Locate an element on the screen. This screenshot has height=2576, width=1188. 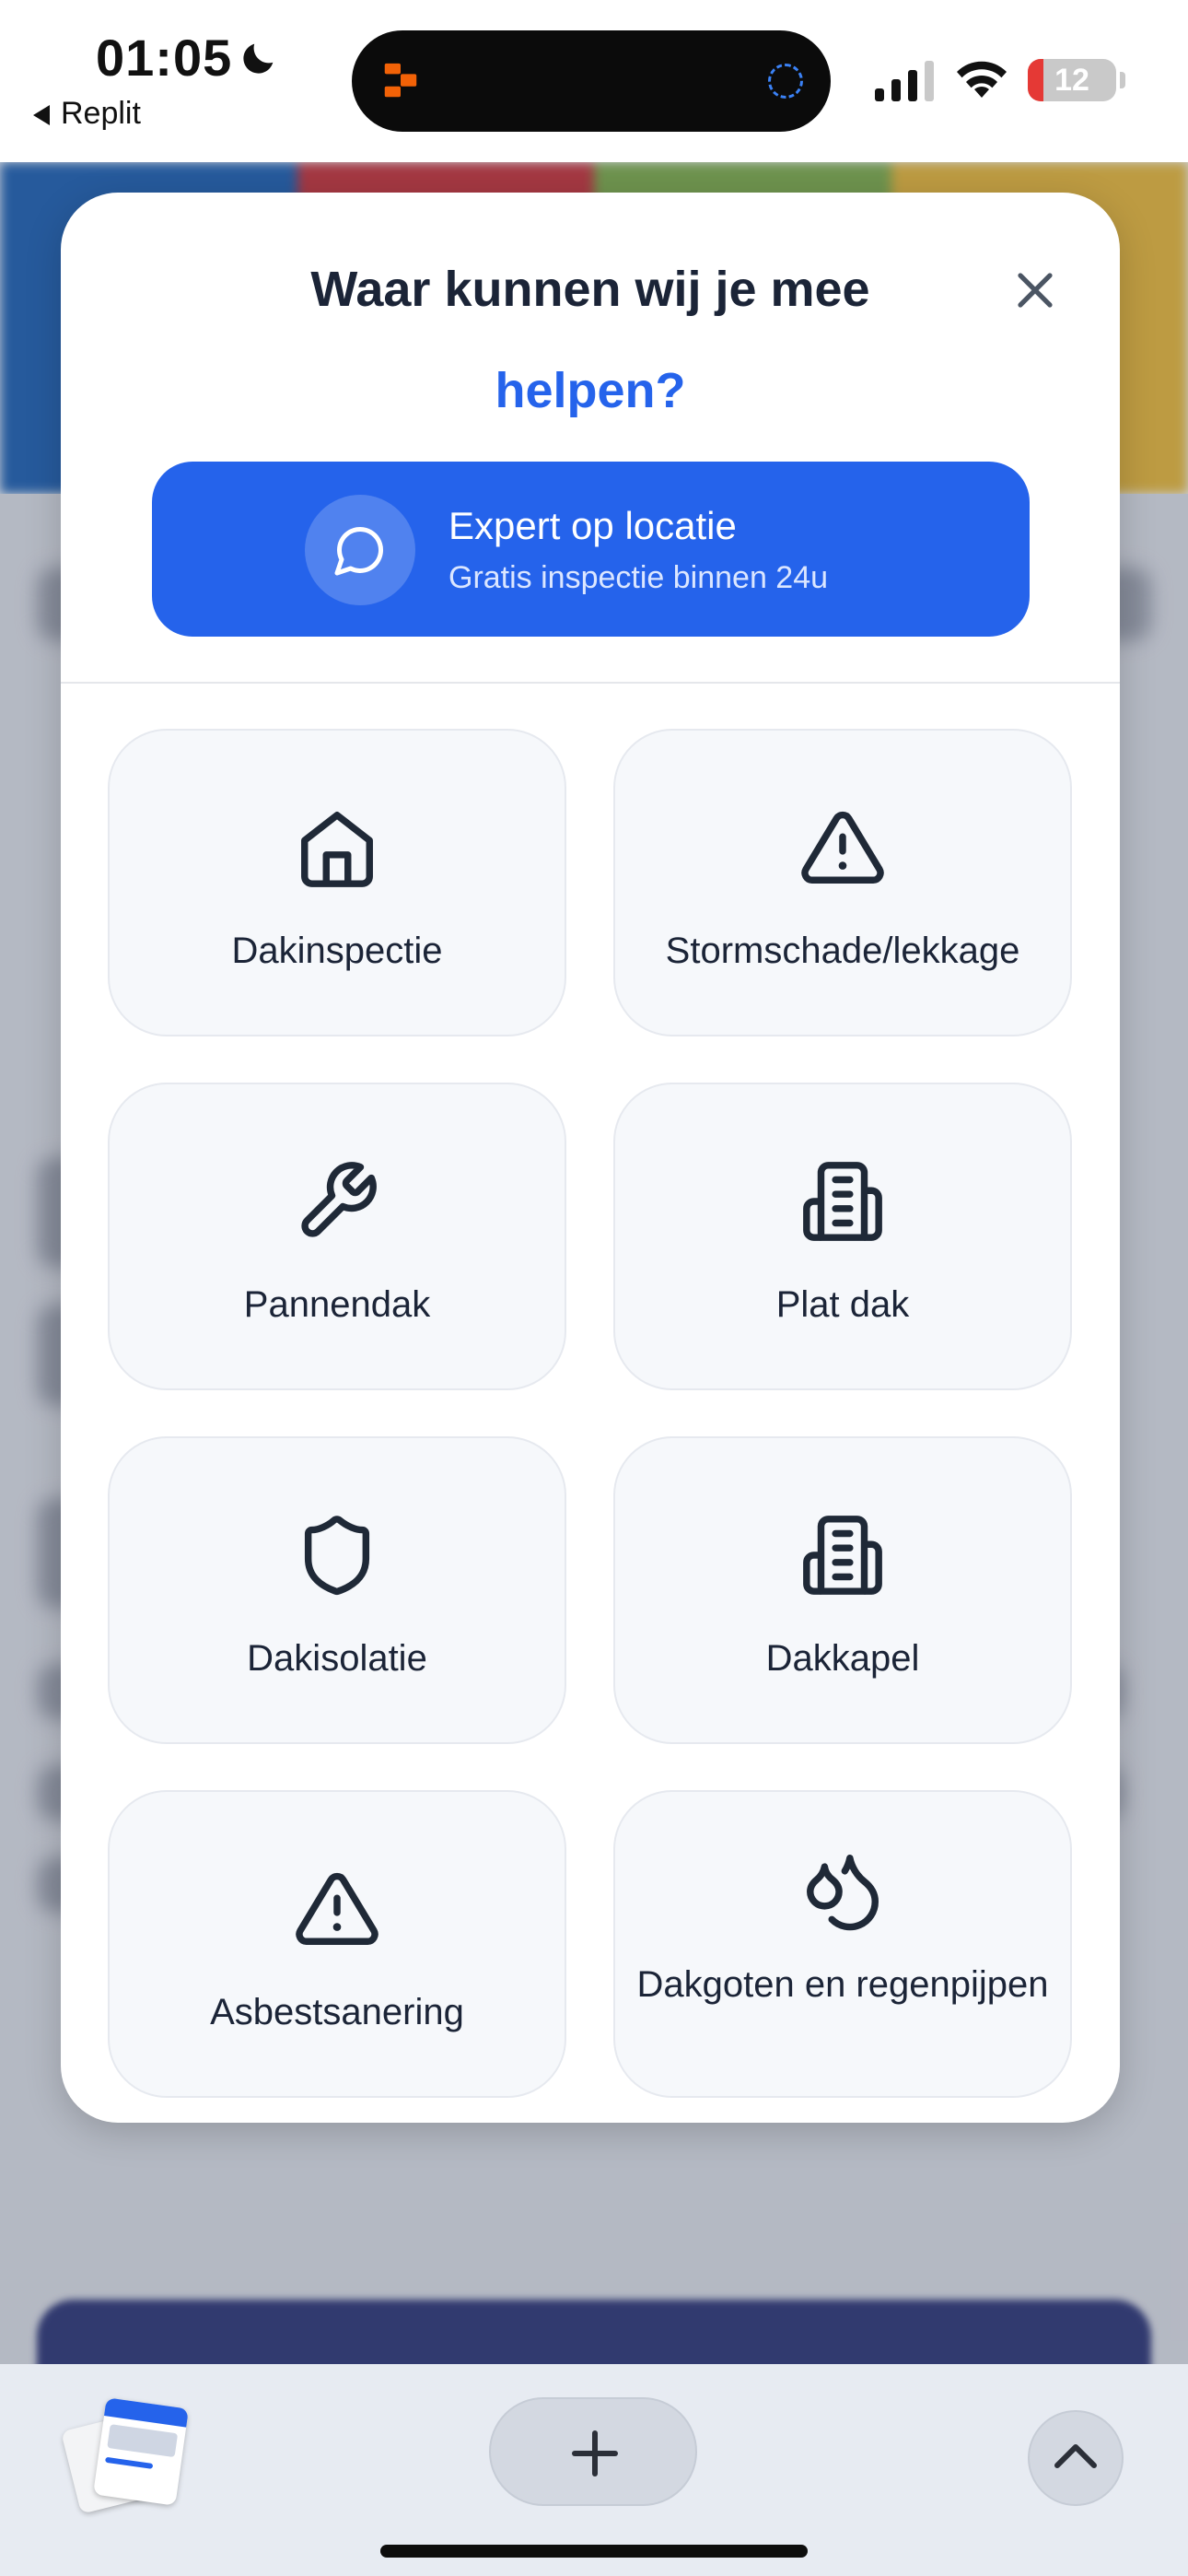
back-app-label: Replit is located at coordinates (101, 113).